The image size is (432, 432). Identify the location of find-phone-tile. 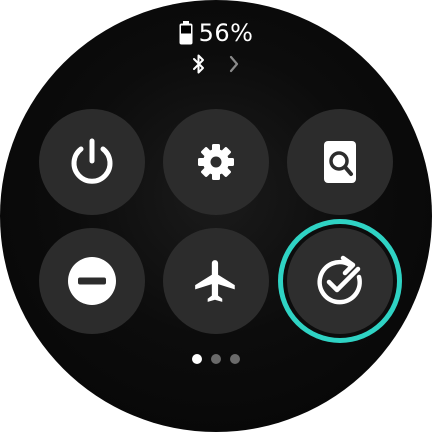
(340, 162).